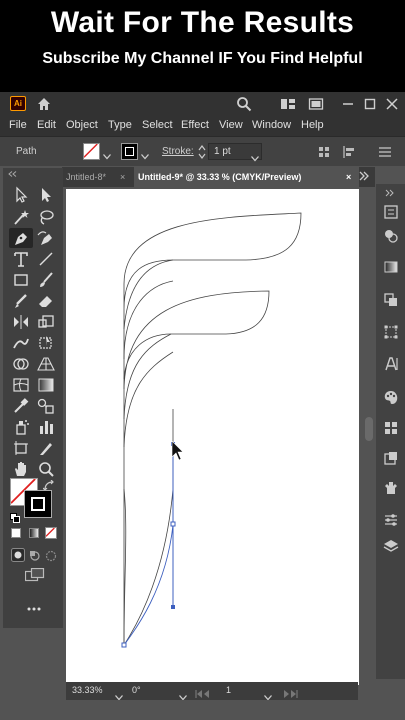 This screenshot has width=405, height=720. Describe the element at coordinates (21, 448) in the screenshot. I see `artboard-tool-icon` at that location.